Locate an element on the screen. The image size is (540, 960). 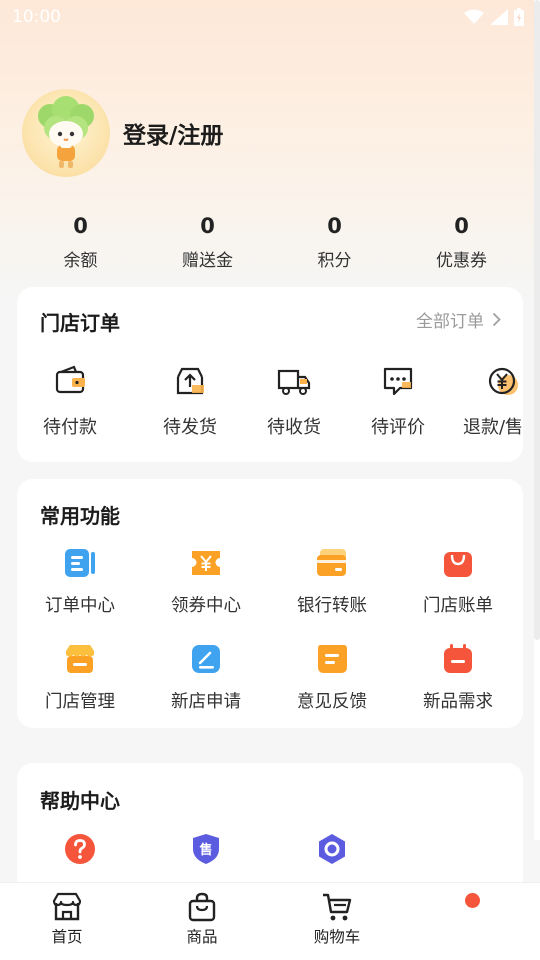
func-store-bill: 门店账单 is located at coordinates (458, 581).